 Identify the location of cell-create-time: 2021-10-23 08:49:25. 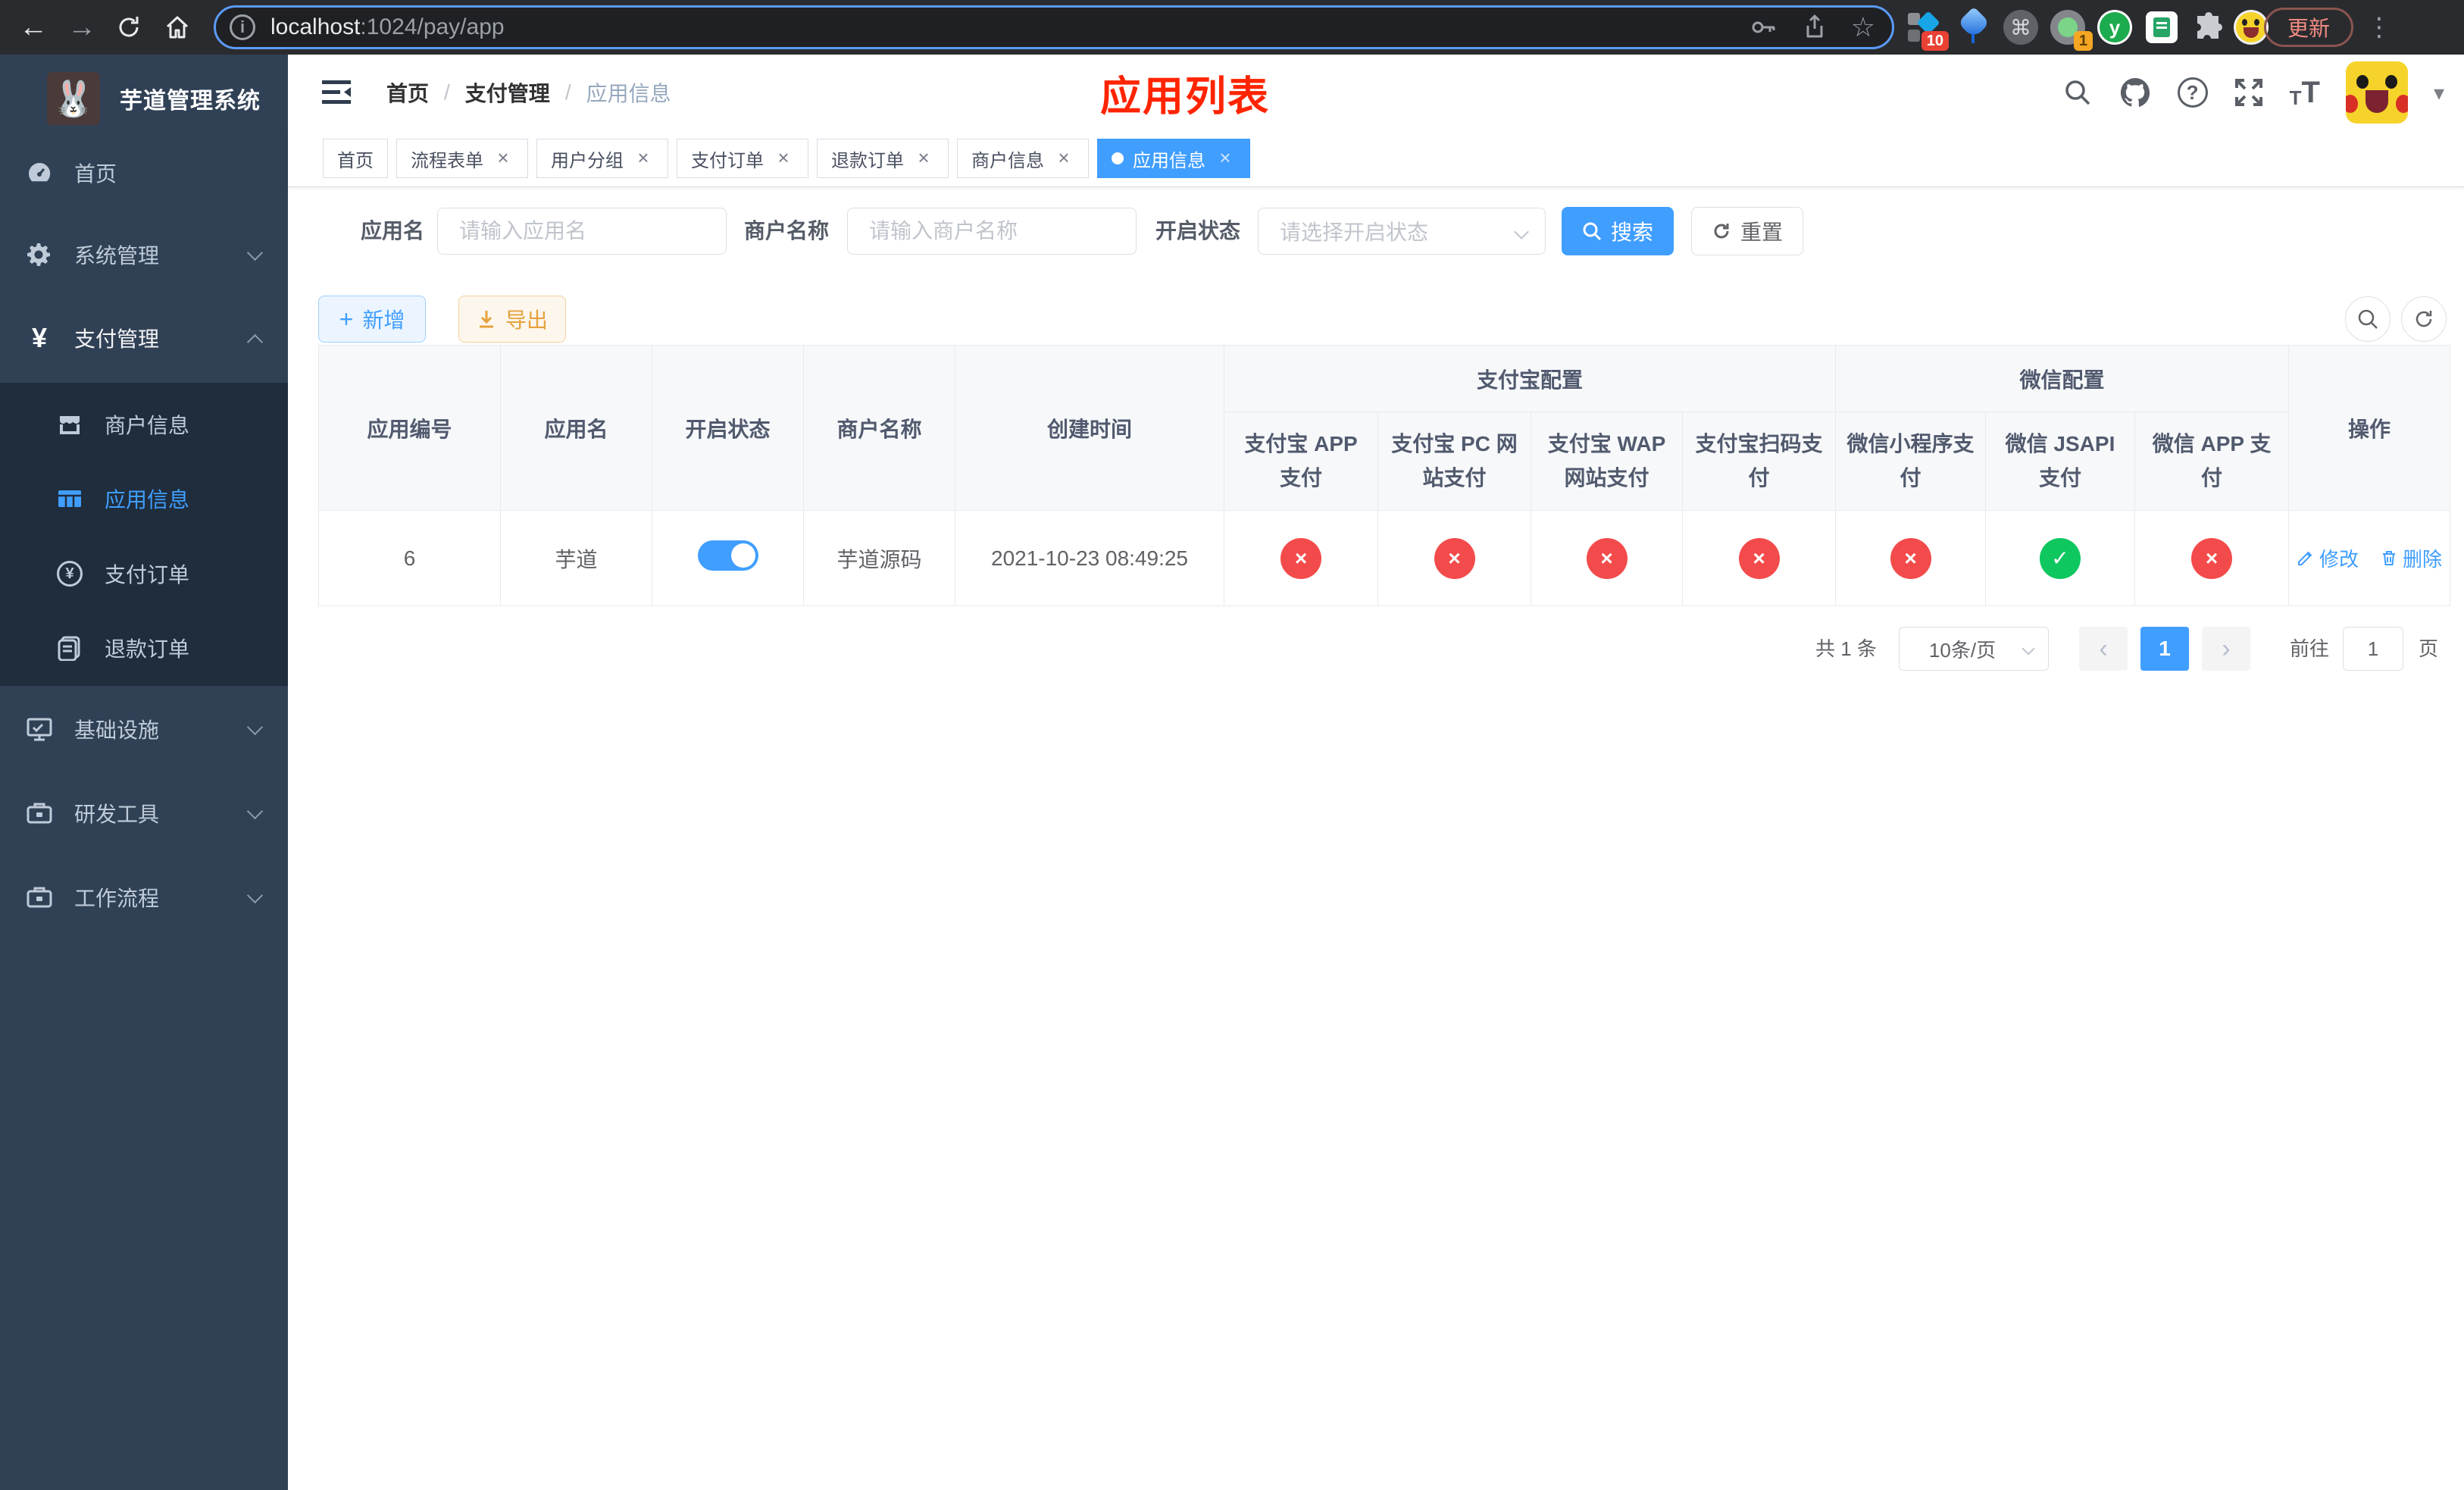
(1089, 558).